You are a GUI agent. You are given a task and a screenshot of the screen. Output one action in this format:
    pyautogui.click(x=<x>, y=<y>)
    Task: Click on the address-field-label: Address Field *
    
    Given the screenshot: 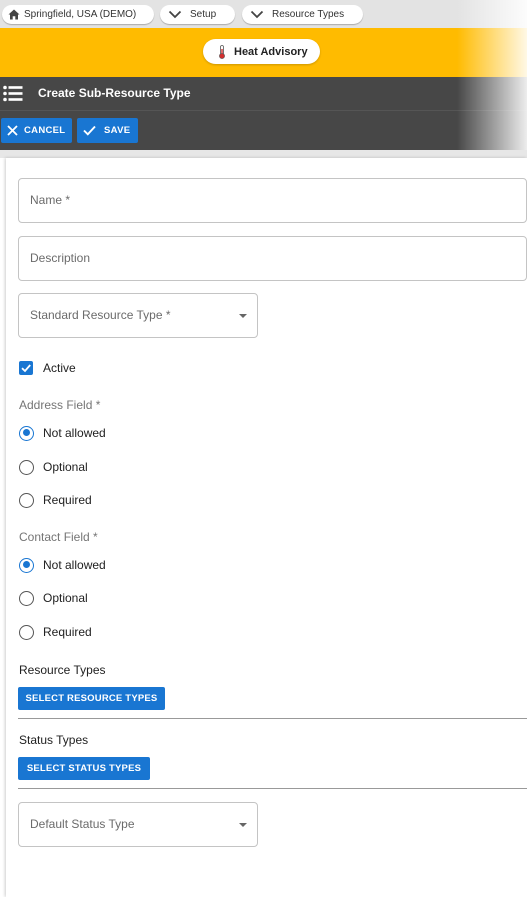 What is the action you would take?
    pyautogui.click(x=60, y=405)
    